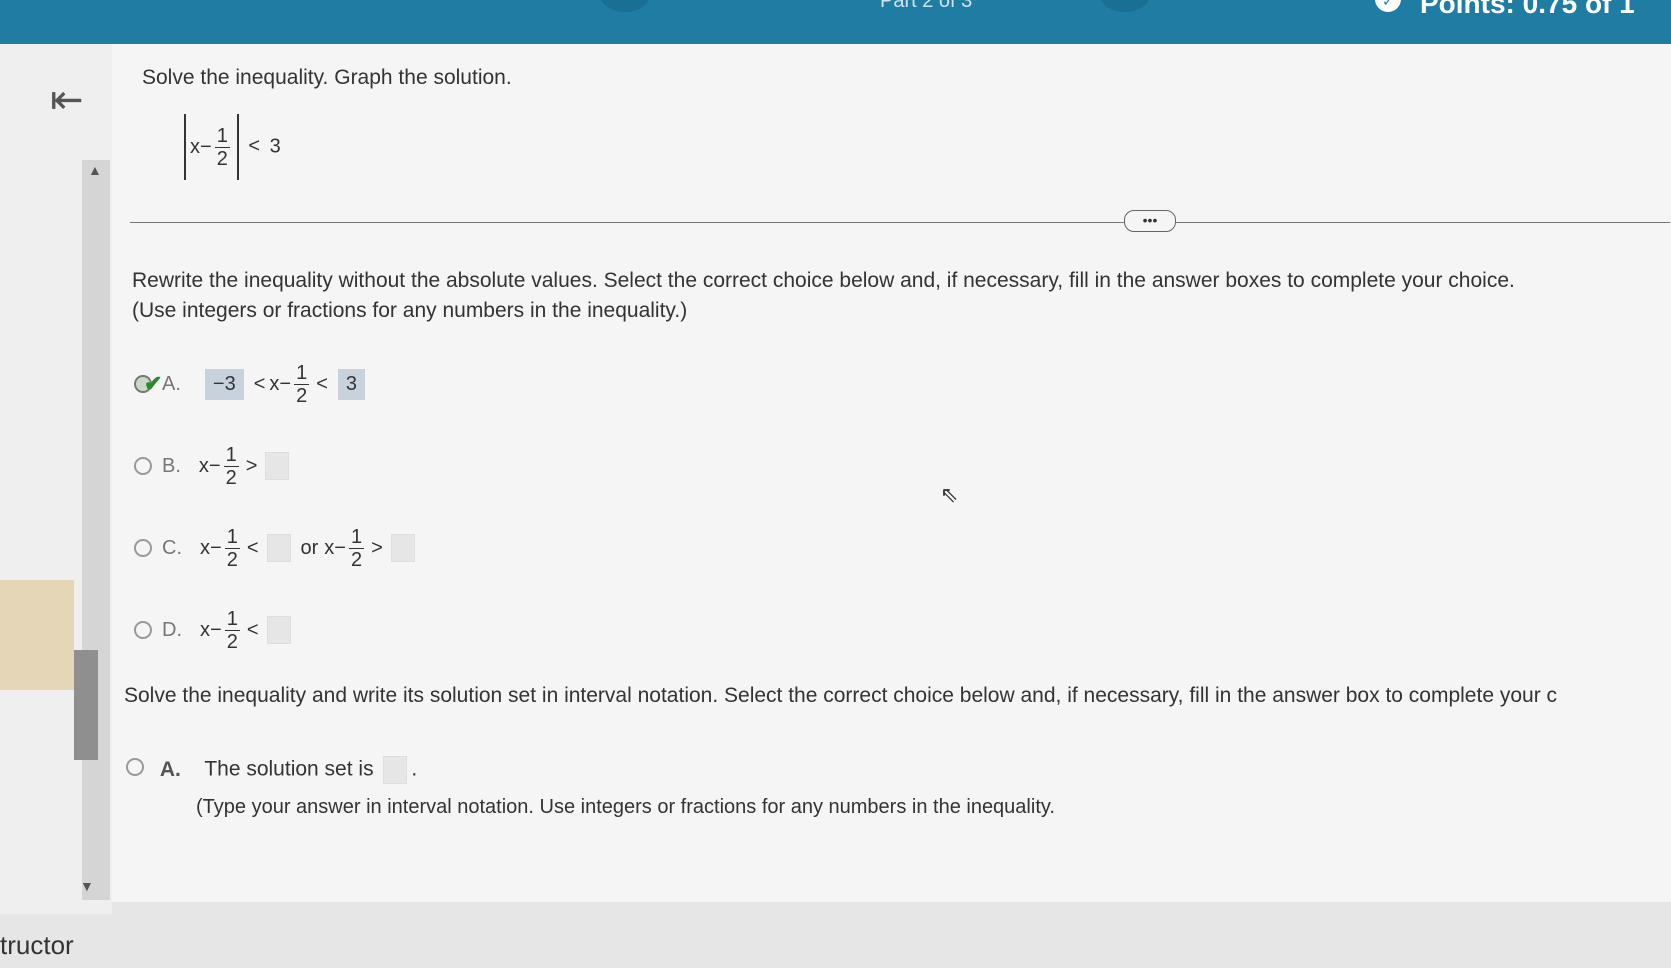 This screenshot has height=968, width=1671. I want to click on scrollbar-thumb, so click(86, 705).